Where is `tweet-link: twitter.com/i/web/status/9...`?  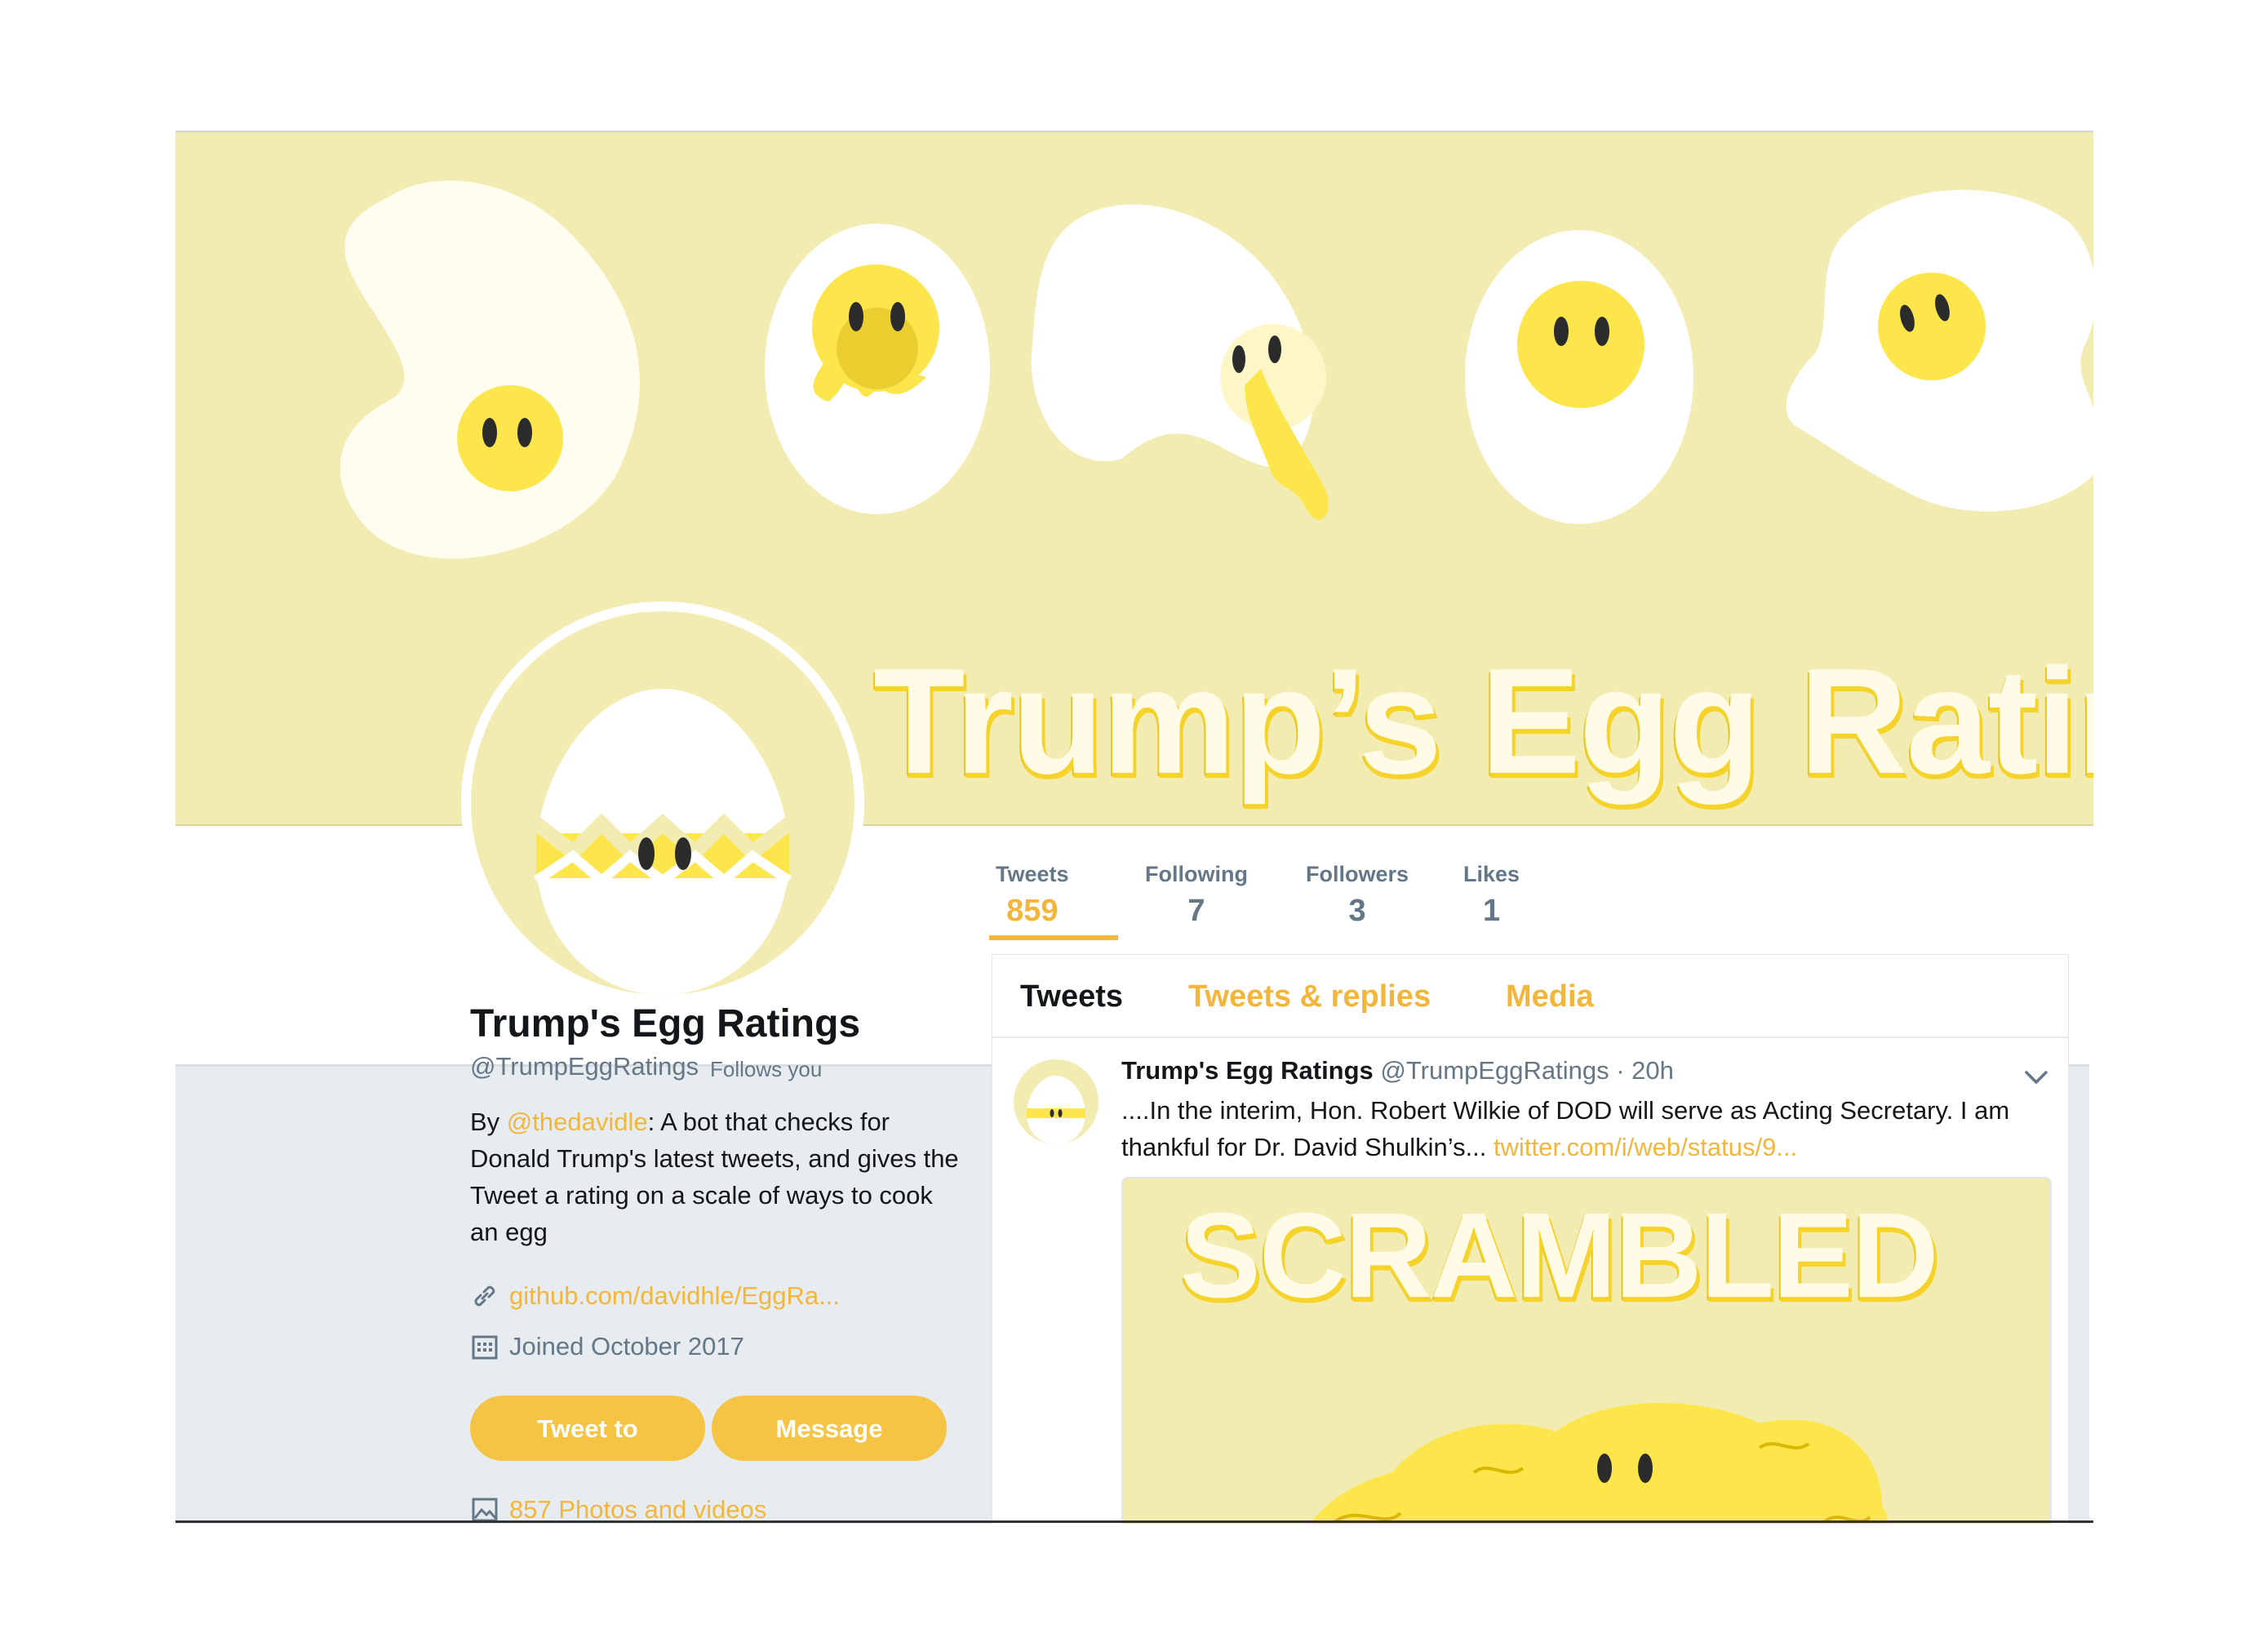
tweet-link: twitter.com/i/web/status/9... is located at coordinates (1645, 1147).